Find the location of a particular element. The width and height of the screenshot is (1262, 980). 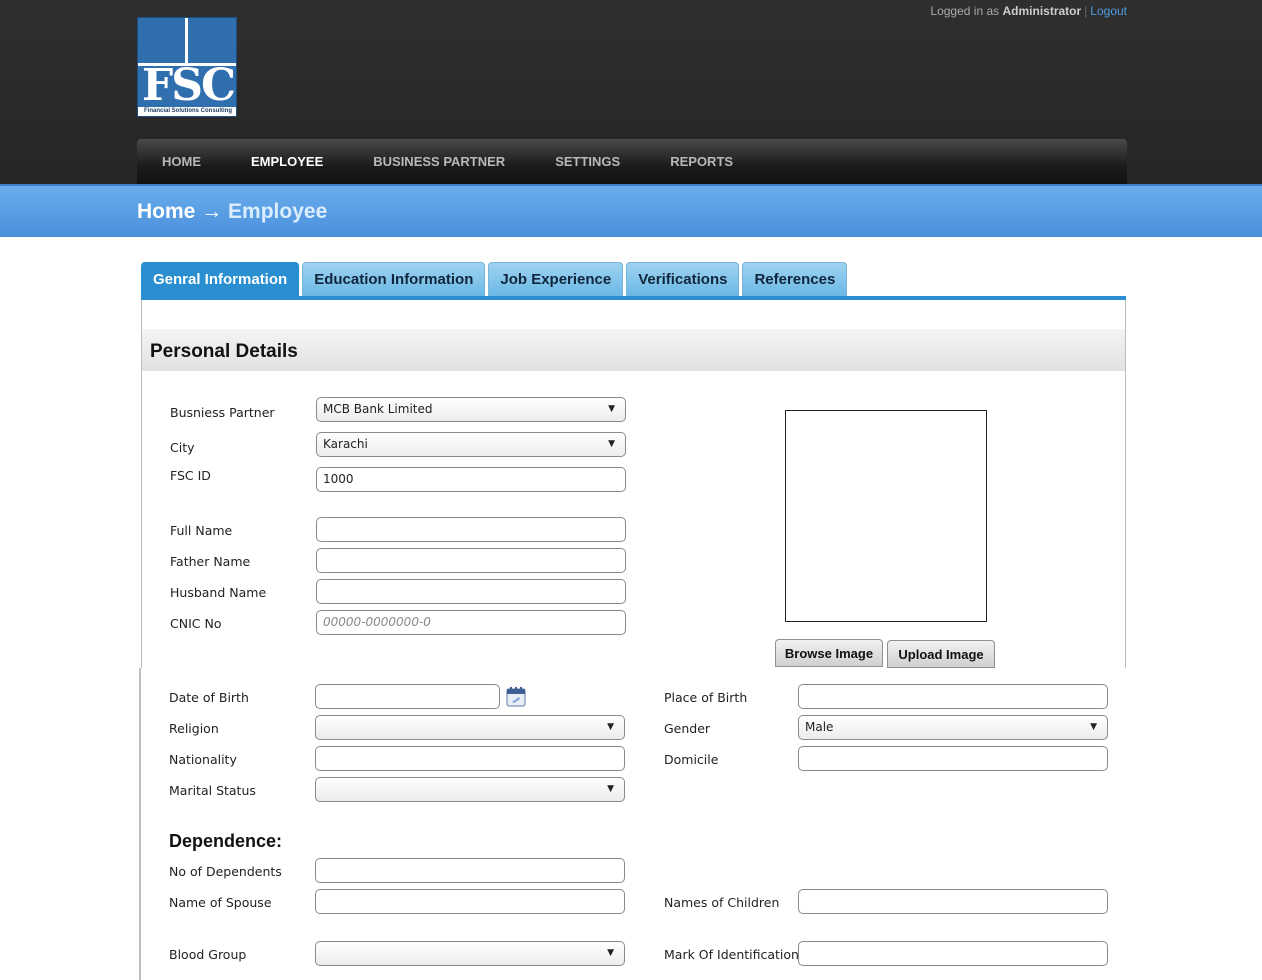

gender-label: Gender is located at coordinates (687, 728).